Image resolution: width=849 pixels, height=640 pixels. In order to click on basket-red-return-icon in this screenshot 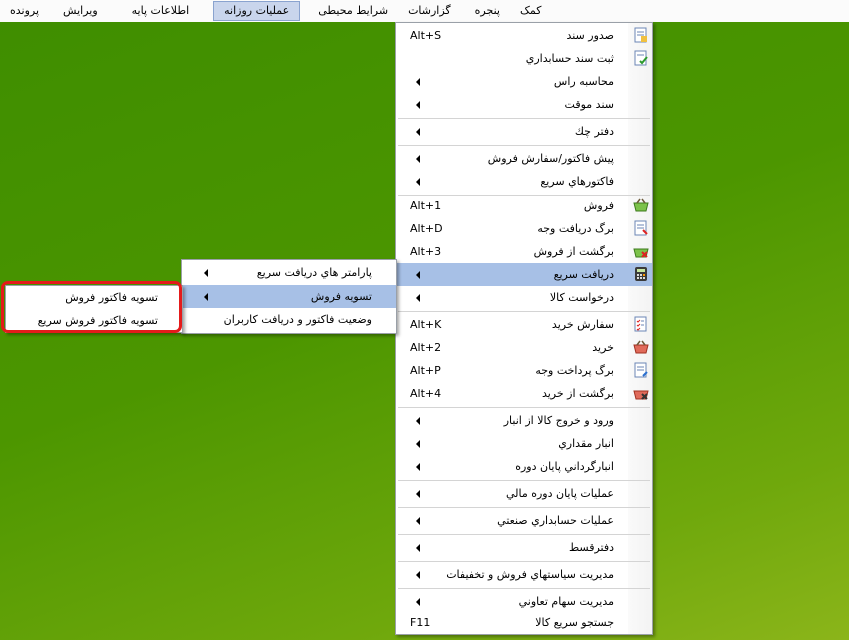, I will do `click(641, 395)`.